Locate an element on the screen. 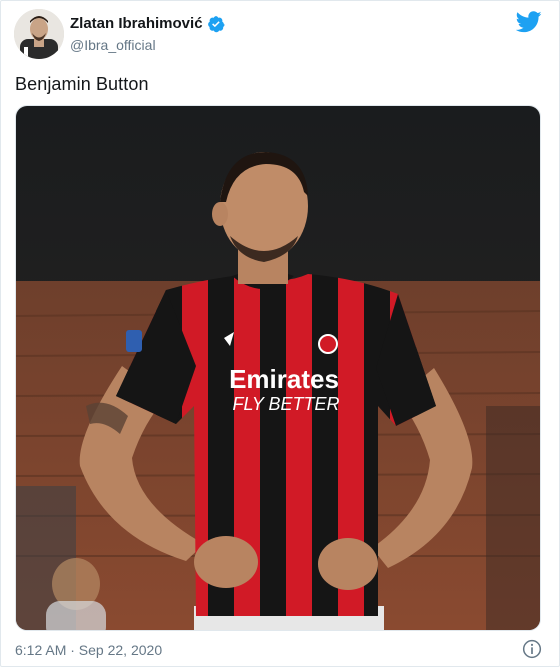 The height and width of the screenshot is (667, 560). jersey-sponsor: Emirates is located at coordinates (284, 379).